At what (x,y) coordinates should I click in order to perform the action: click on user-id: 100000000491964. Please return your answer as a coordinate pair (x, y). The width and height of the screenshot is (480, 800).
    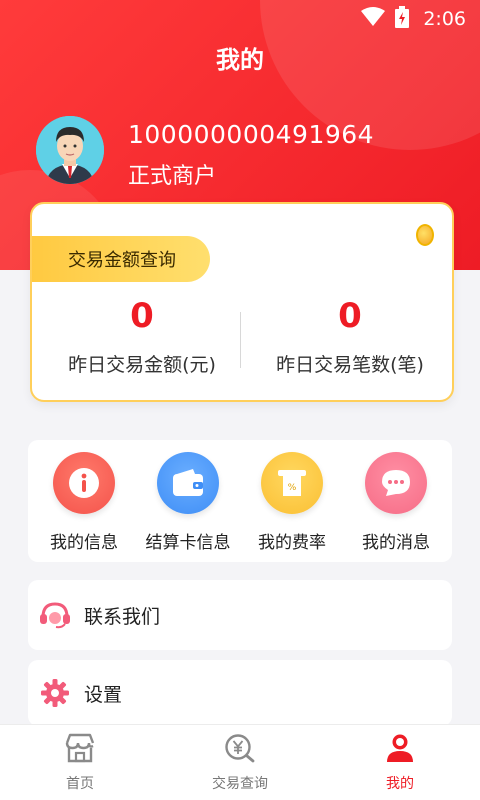
    Looking at the image, I should click on (251, 134).